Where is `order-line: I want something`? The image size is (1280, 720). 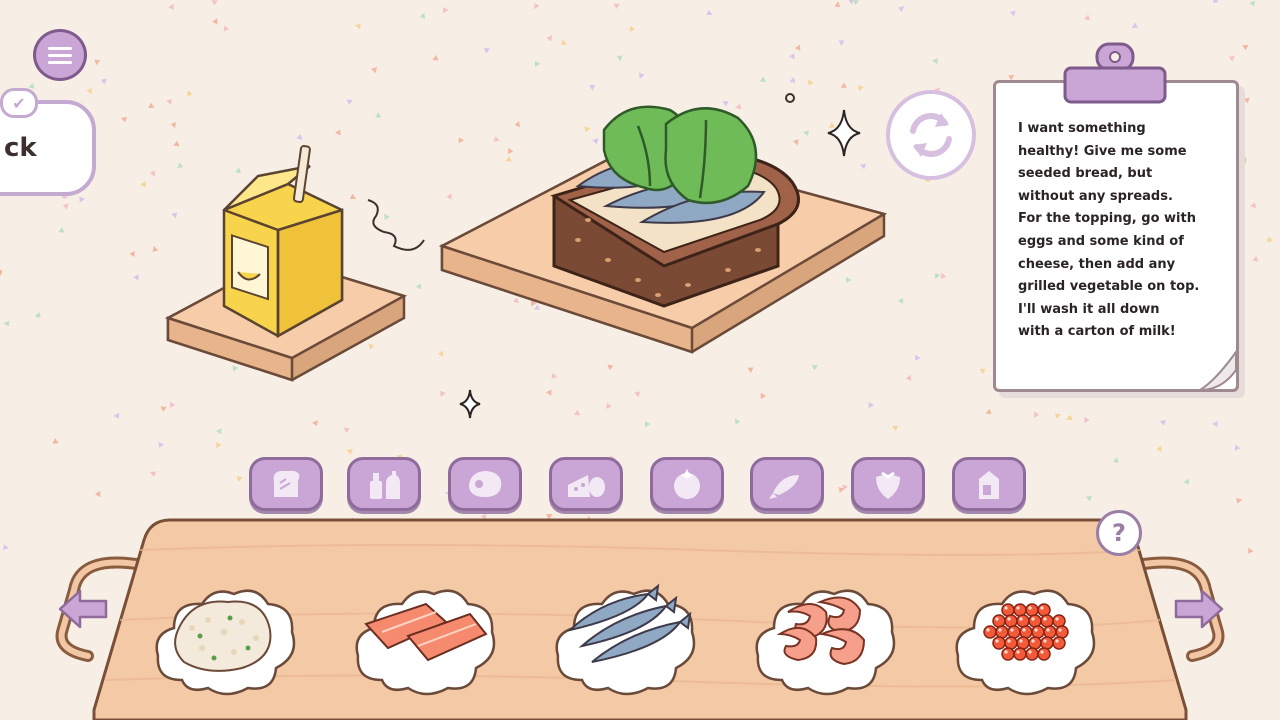
order-line: I want something is located at coordinates (1082, 128).